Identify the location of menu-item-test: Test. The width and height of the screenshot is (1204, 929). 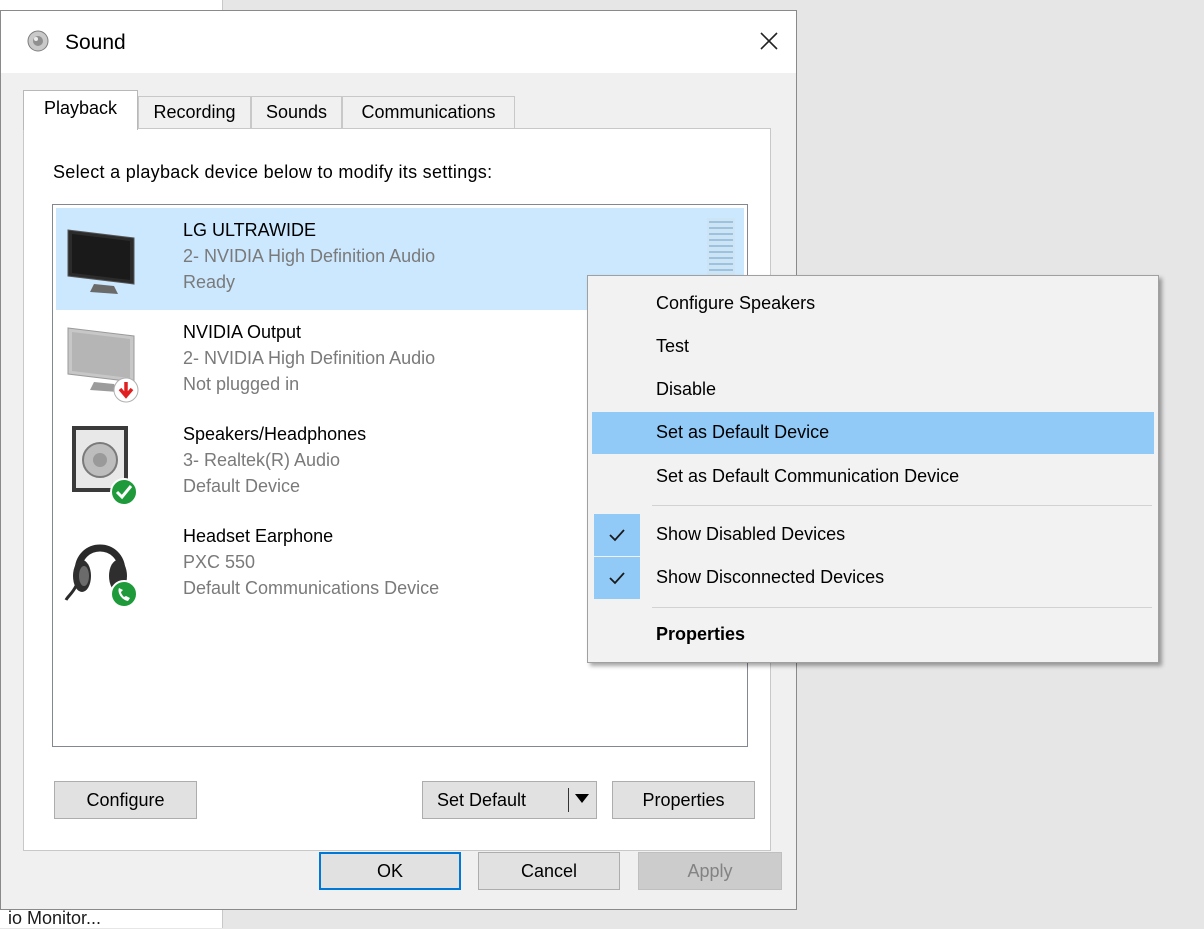
(873, 347).